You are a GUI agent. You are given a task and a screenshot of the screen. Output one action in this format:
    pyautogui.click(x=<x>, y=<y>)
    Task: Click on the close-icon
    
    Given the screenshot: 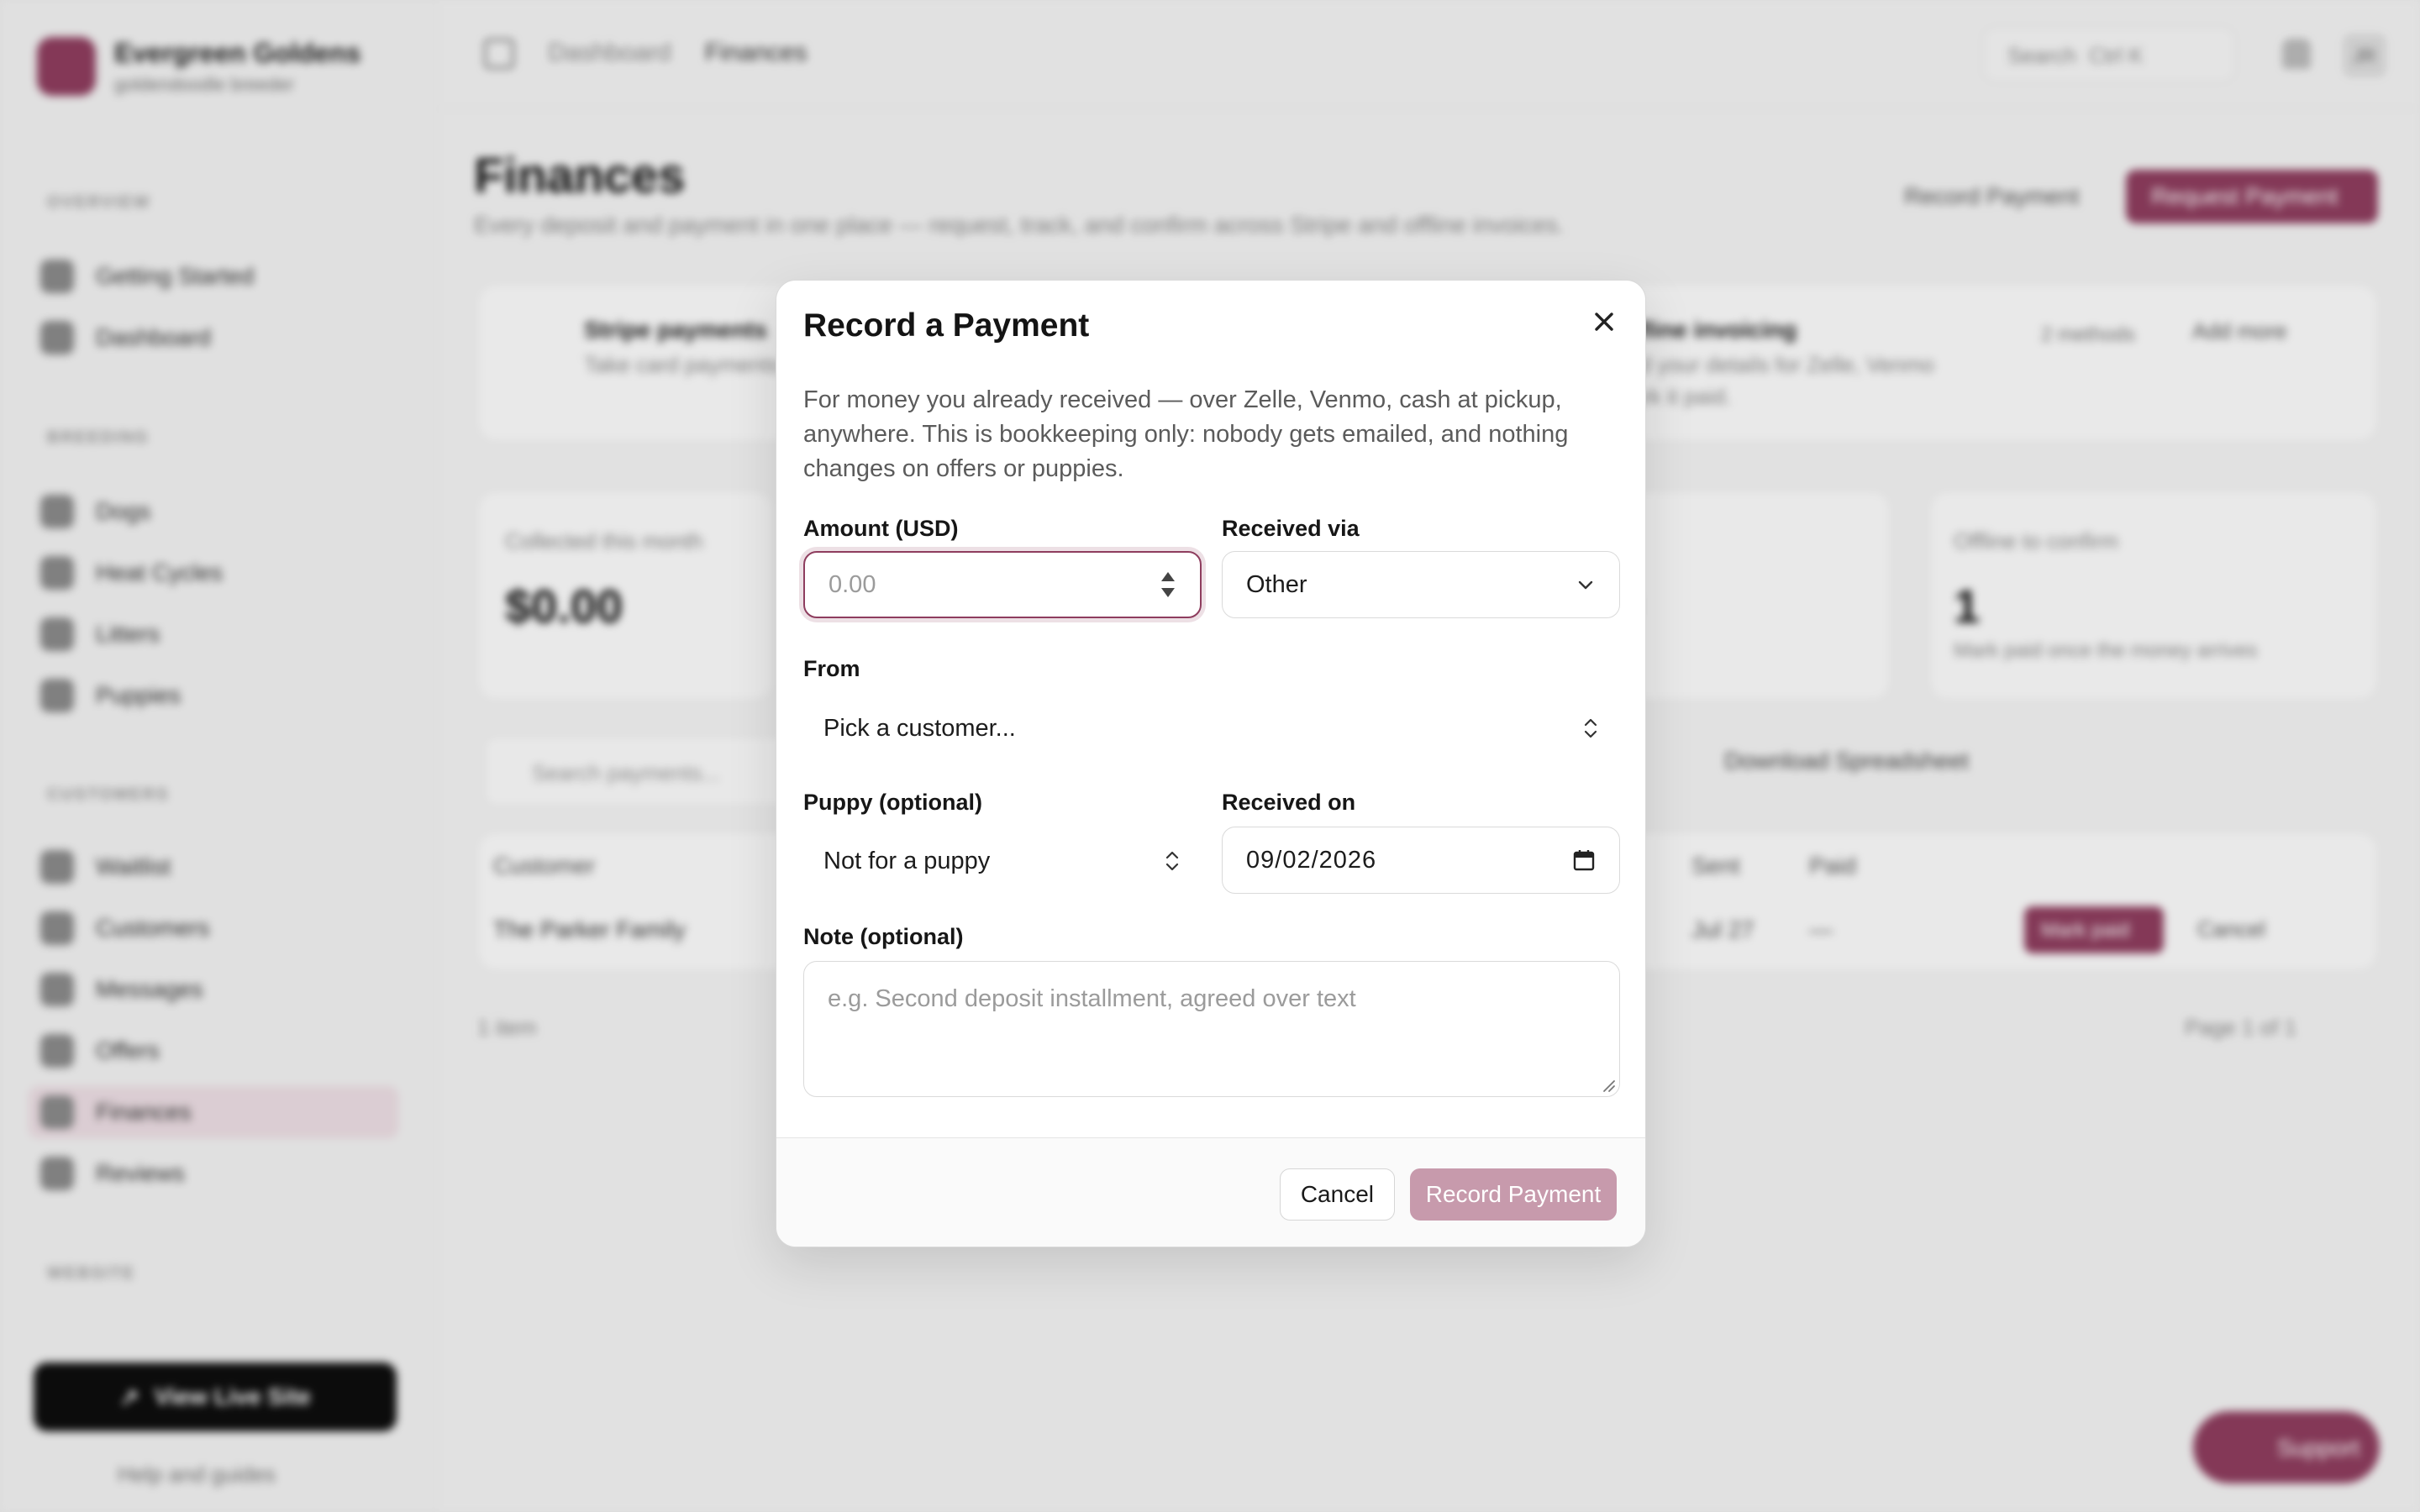 What is the action you would take?
    pyautogui.click(x=1604, y=321)
    